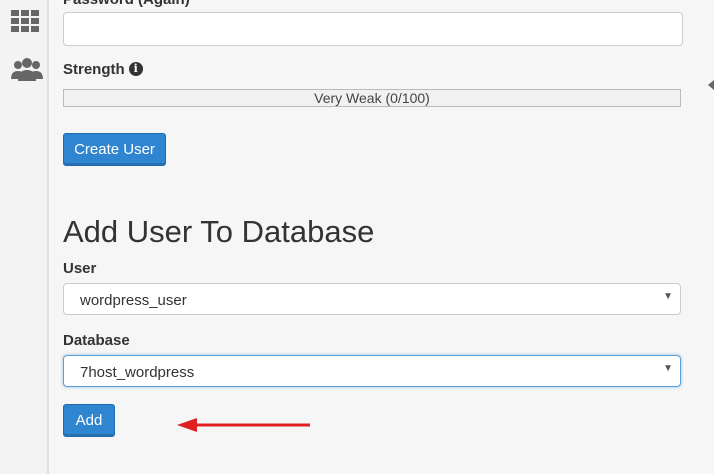  What do you see at coordinates (373, 29) in the screenshot?
I see `password-again-input` at bounding box center [373, 29].